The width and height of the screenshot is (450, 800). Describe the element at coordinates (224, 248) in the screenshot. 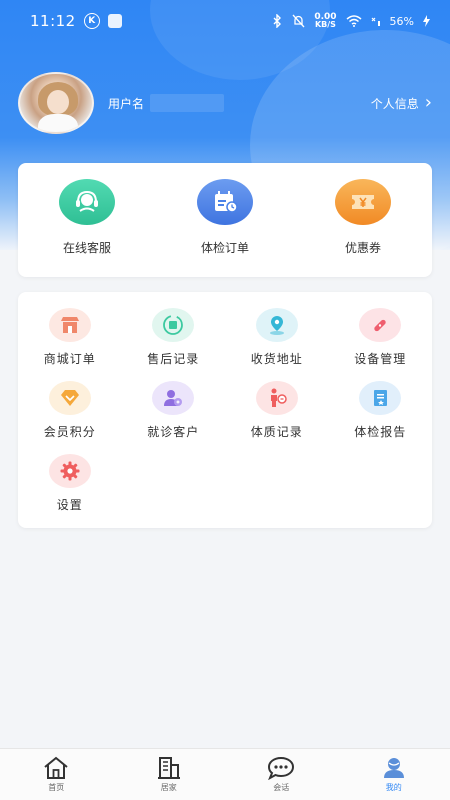

I see `checkup-order-label: 体检订单` at that location.